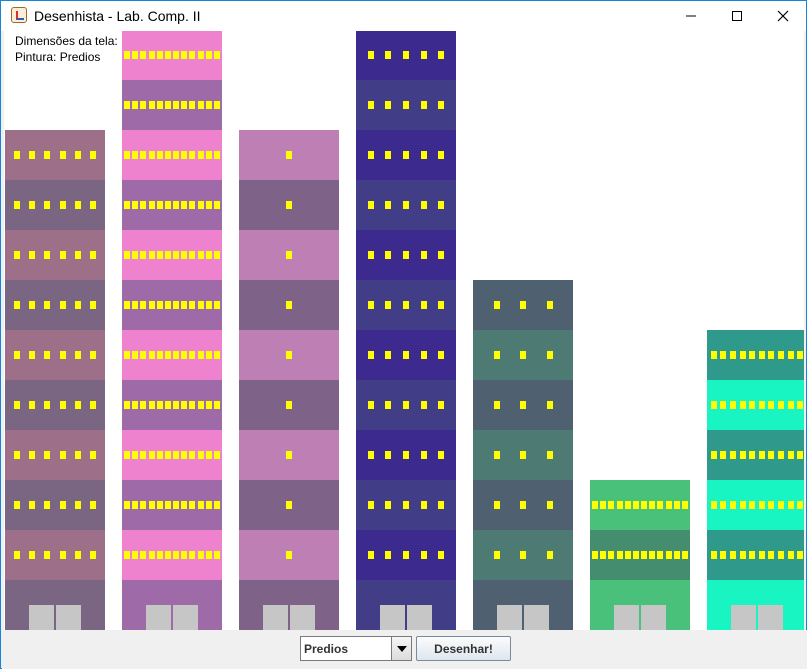 Image resolution: width=807 pixels, height=669 pixels. I want to click on minimize-button, so click(691, 15).